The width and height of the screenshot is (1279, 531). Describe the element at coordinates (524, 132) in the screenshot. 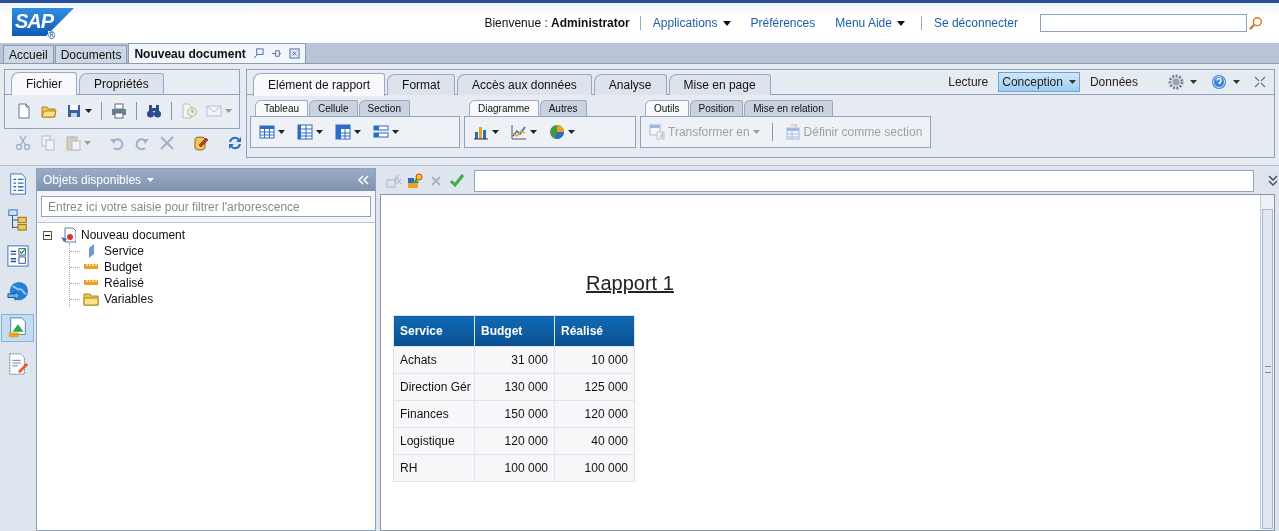

I see `line-chart-button` at that location.